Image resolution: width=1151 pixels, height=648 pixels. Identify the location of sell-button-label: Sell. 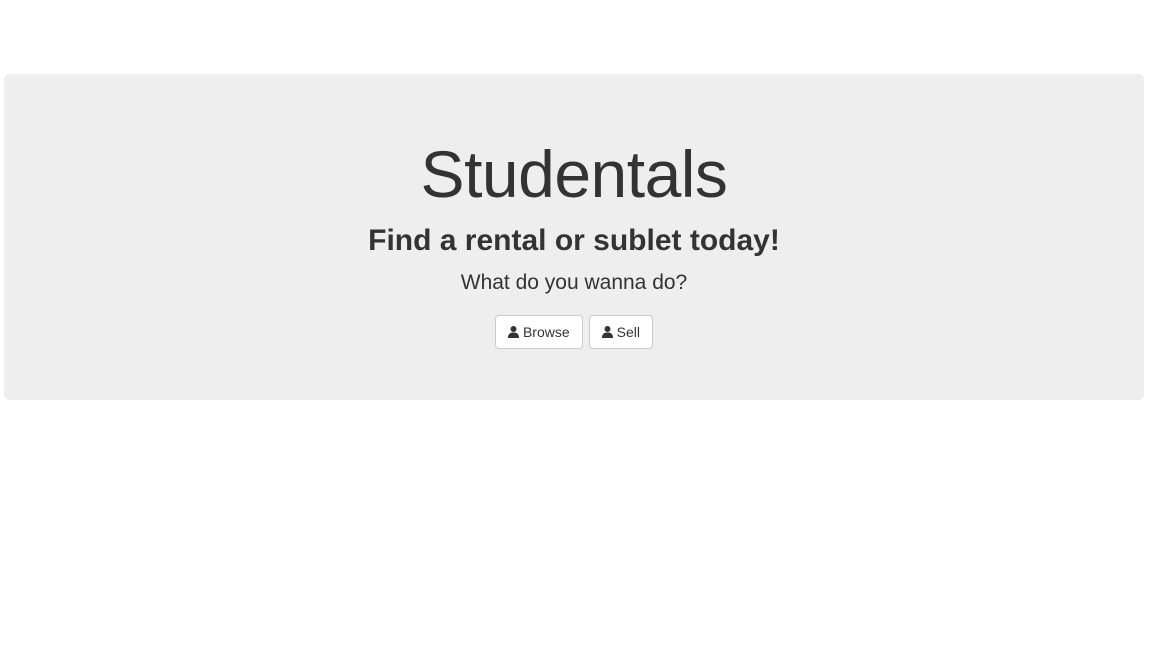
(628, 332).